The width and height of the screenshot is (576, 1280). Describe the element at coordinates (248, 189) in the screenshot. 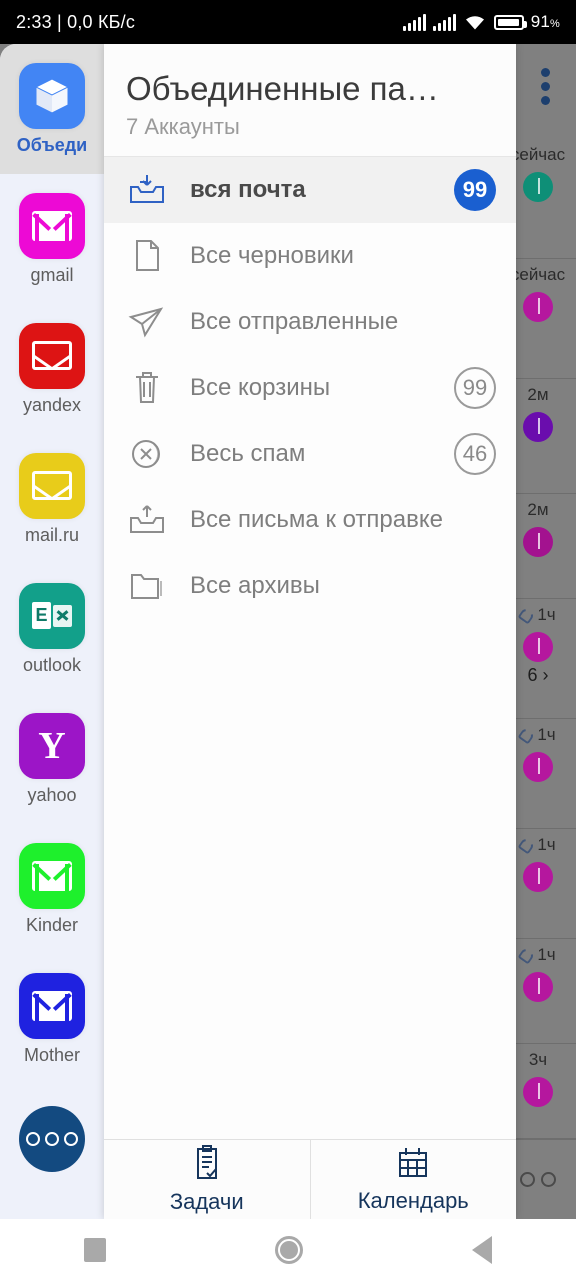

I see `folder-label: вся почта` at that location.